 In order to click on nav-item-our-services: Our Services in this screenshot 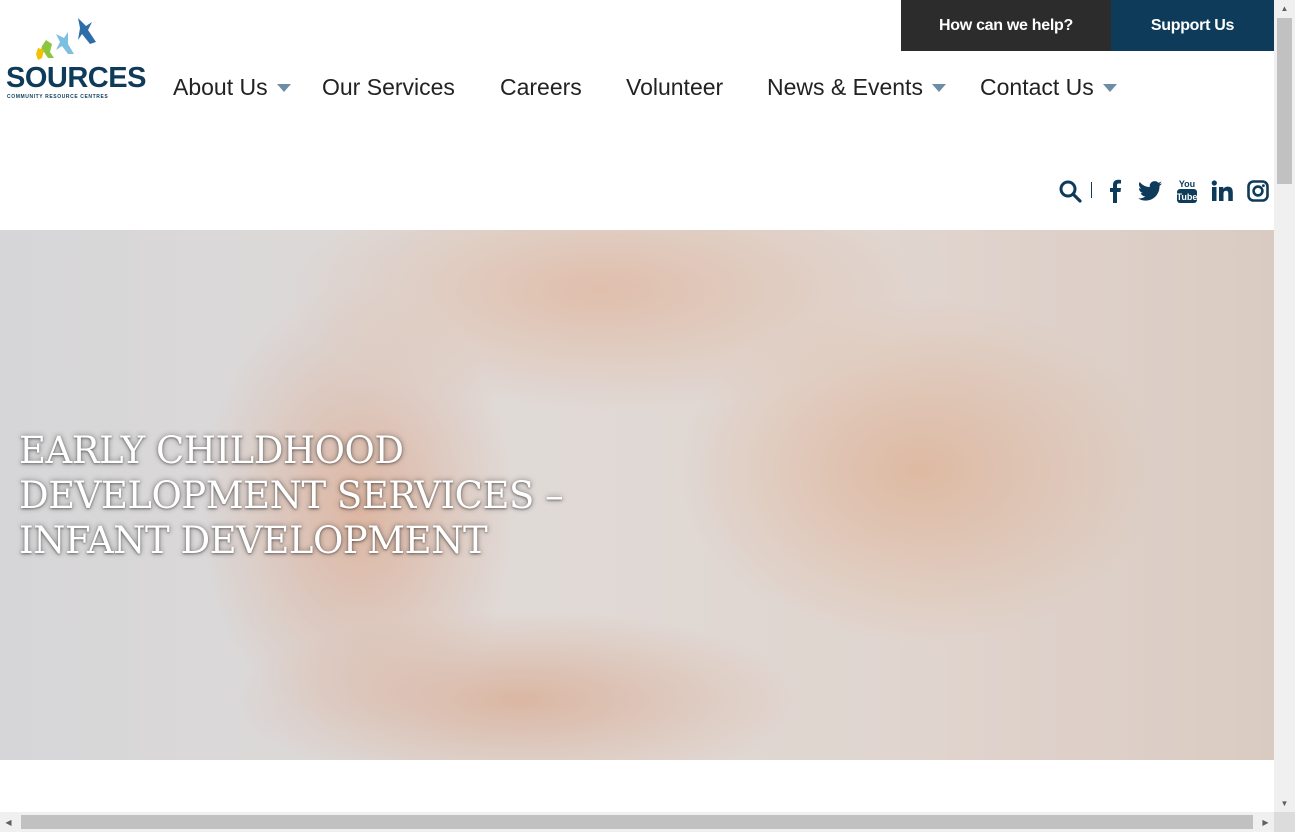, I will do `click(388, 87)`.